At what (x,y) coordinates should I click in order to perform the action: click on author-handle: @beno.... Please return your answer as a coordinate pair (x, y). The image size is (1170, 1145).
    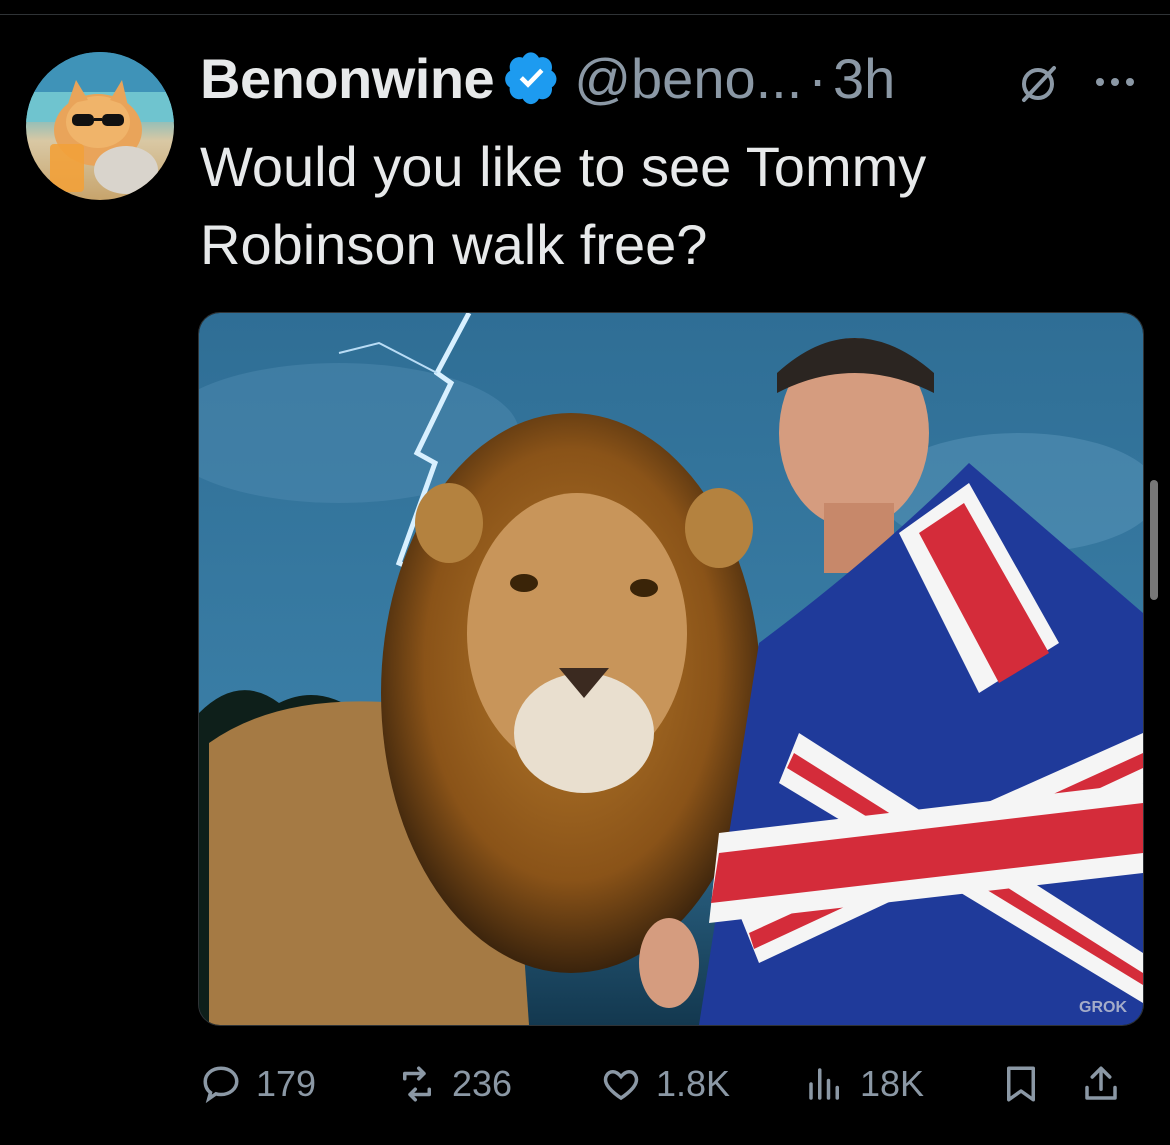
    Looking at the image, I should click on (688, 78).